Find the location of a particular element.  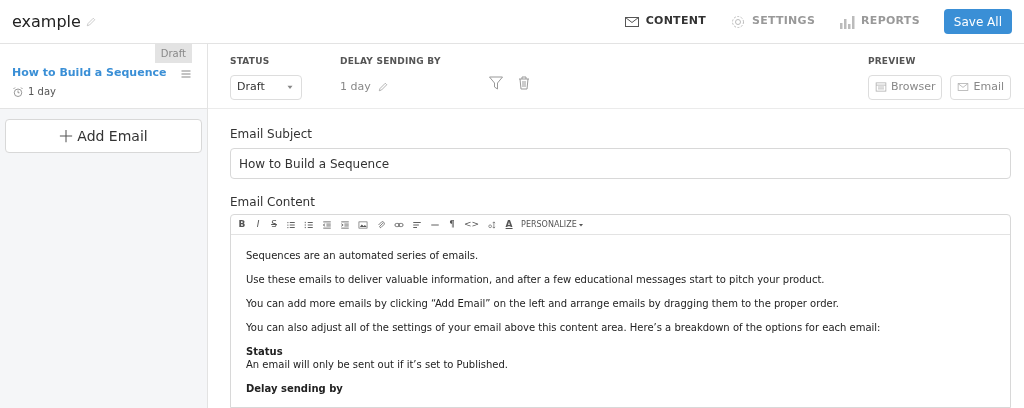

trash-icon is located at coordinates (524, 83).